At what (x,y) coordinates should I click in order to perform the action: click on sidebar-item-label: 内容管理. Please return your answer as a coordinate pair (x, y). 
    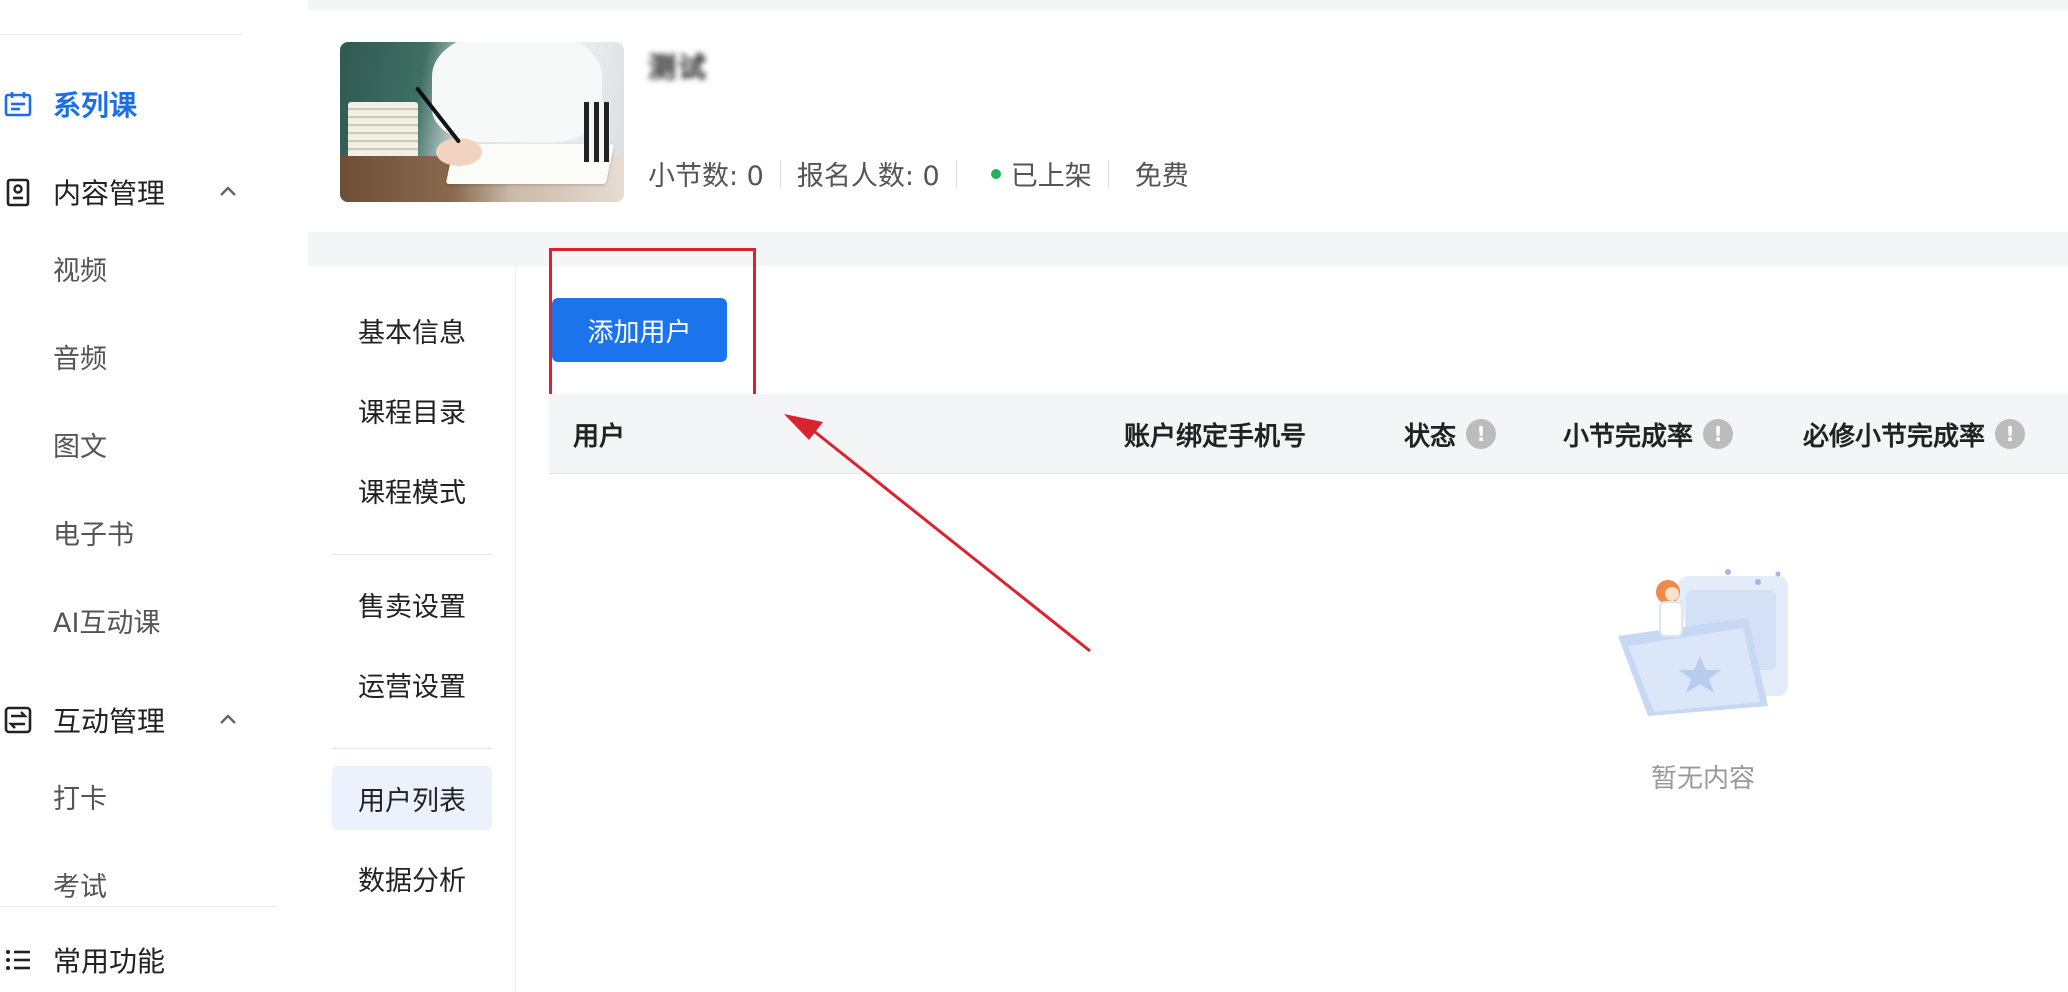
    Looking at the image, I should click on (109, 193).